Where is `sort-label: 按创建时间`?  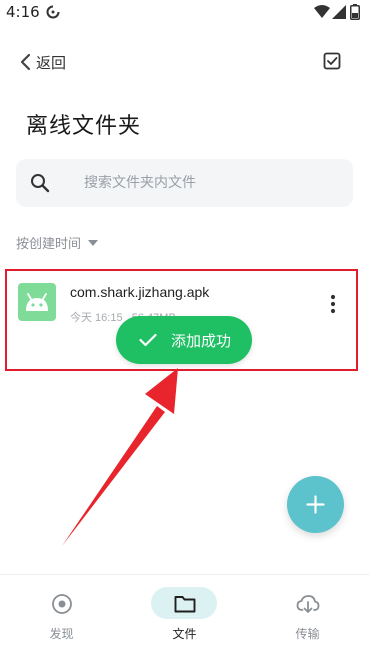
sort-label: 按创建时间 is located at coordinates (49, 244).